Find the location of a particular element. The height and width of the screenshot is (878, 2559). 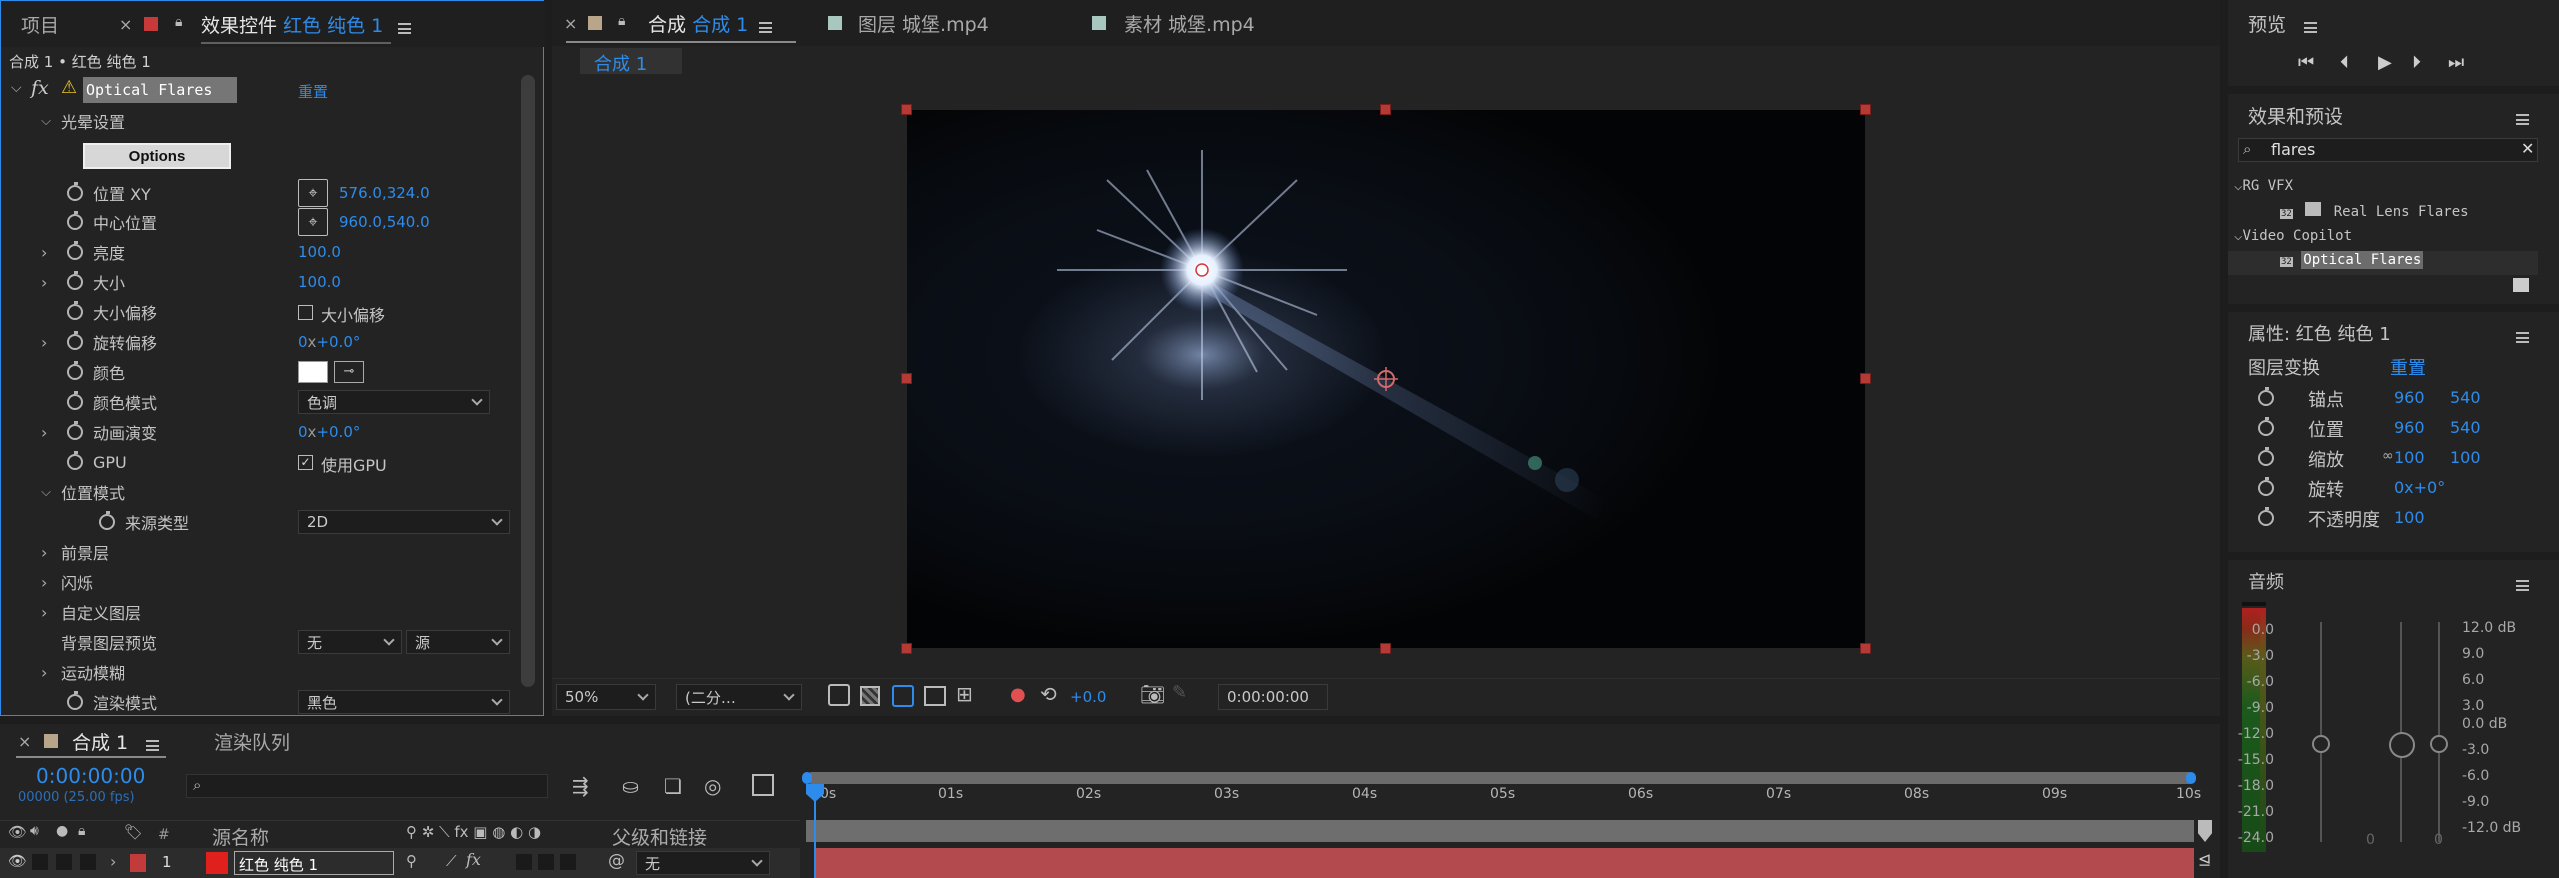

group-flare-settings: ⌵ 光晕设置 is located at coordinates (261, 121).